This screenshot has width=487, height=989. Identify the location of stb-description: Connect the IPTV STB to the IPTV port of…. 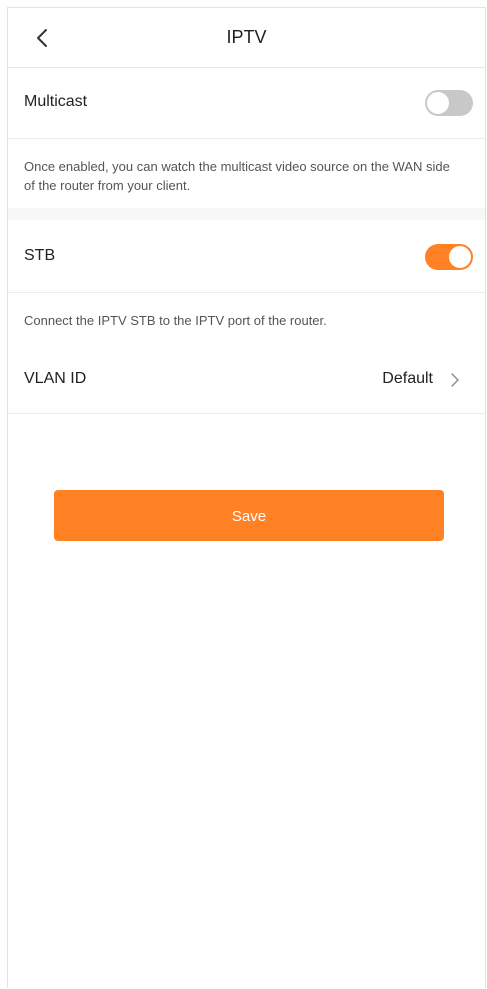
(175, 320).